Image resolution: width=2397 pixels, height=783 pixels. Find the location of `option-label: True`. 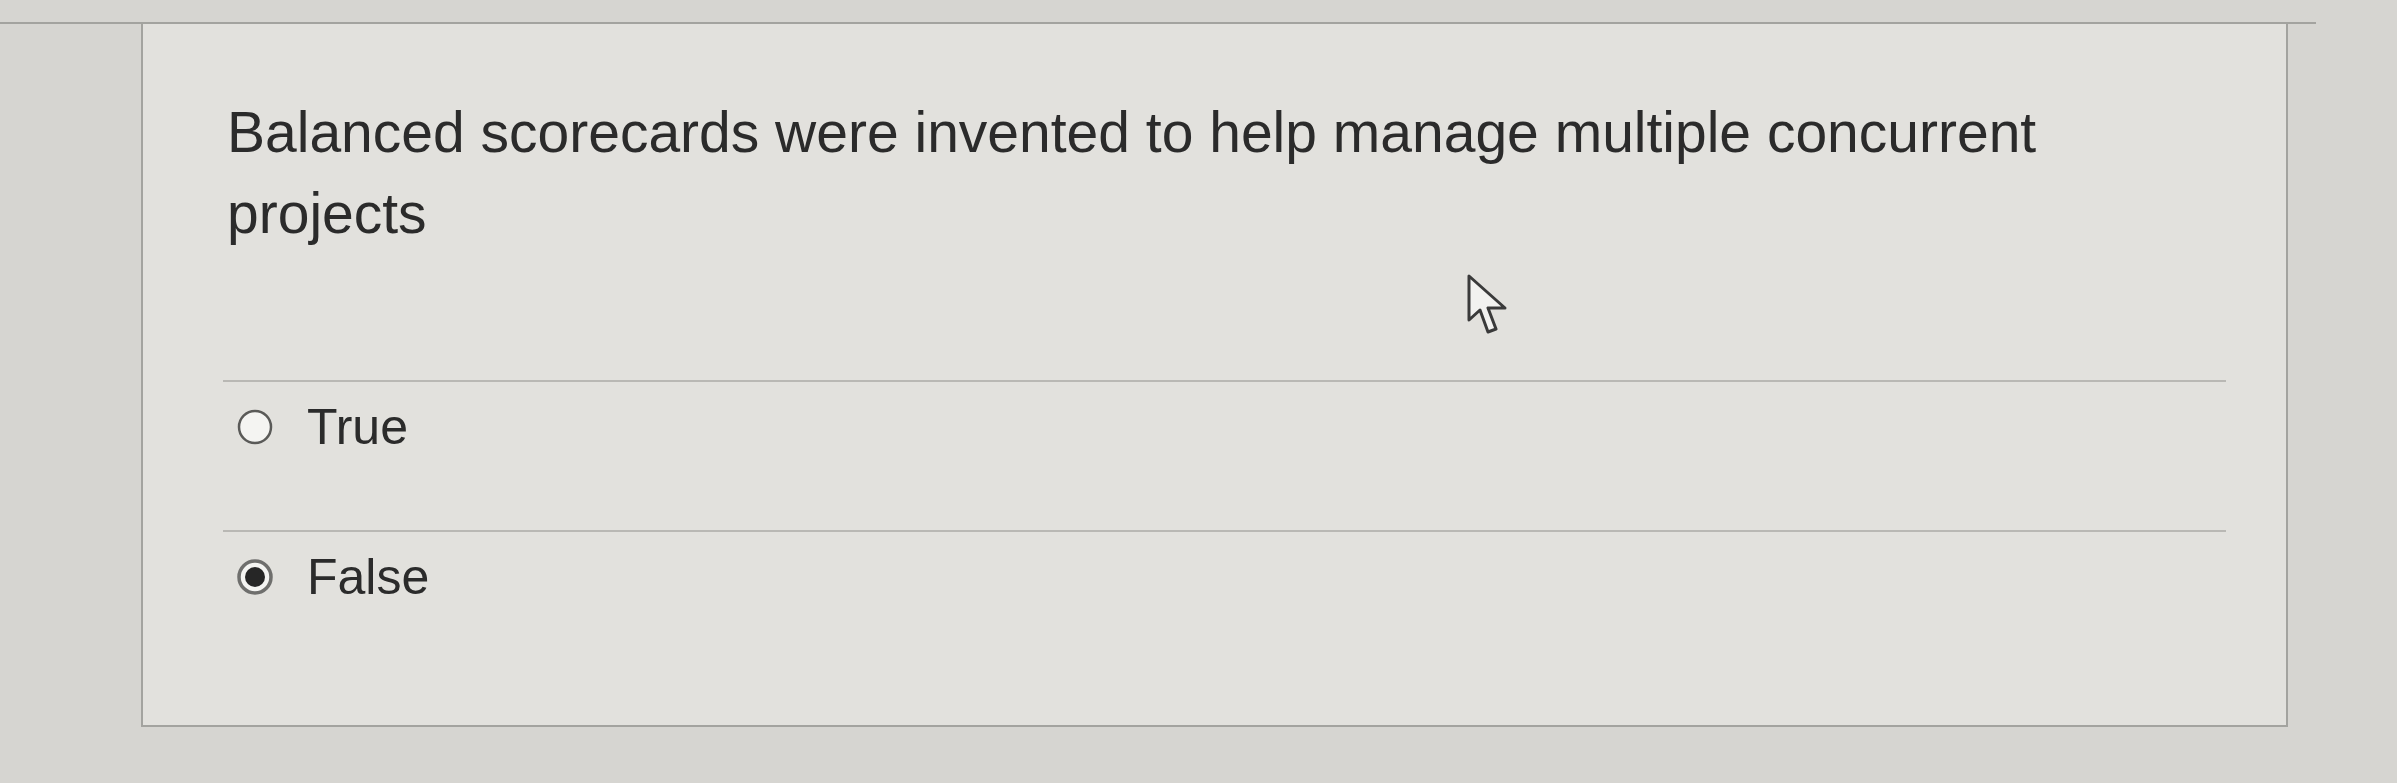

option-label: True is located at coordinates (357, 427).